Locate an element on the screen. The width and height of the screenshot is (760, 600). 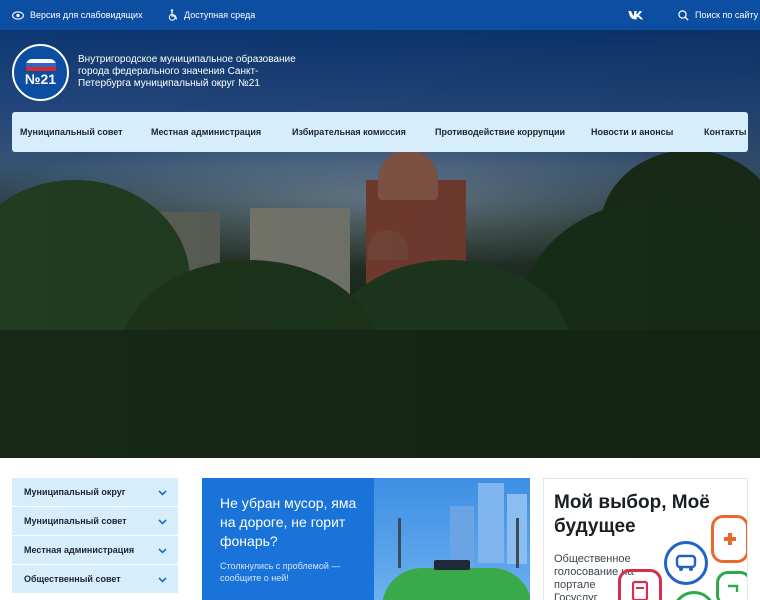
accessible-environment-label: Доступная среда is located at coordinates (220, 15).